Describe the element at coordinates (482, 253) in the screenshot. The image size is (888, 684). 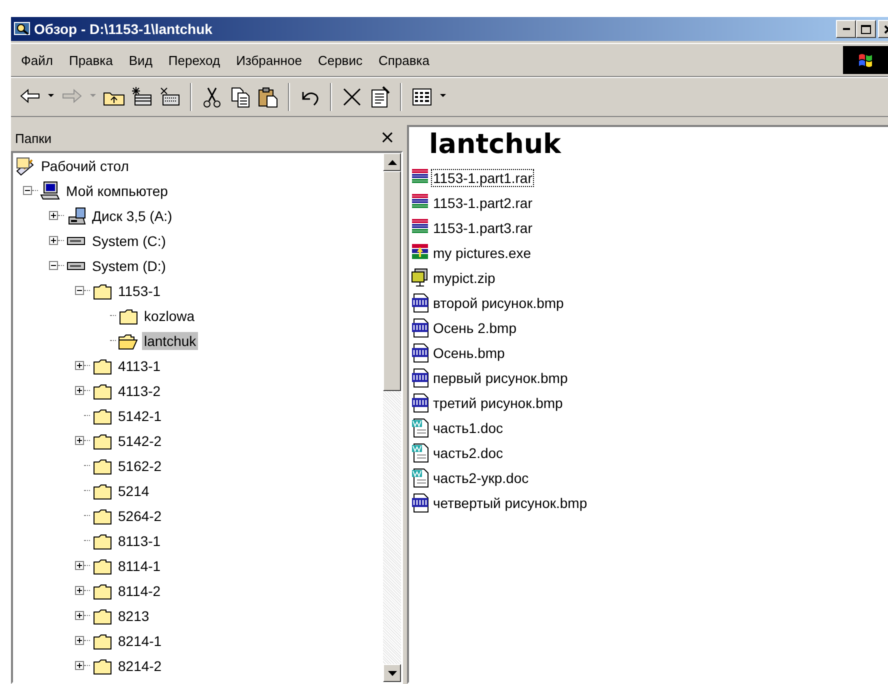
I see `file-item: my pictures.exe` at that location.